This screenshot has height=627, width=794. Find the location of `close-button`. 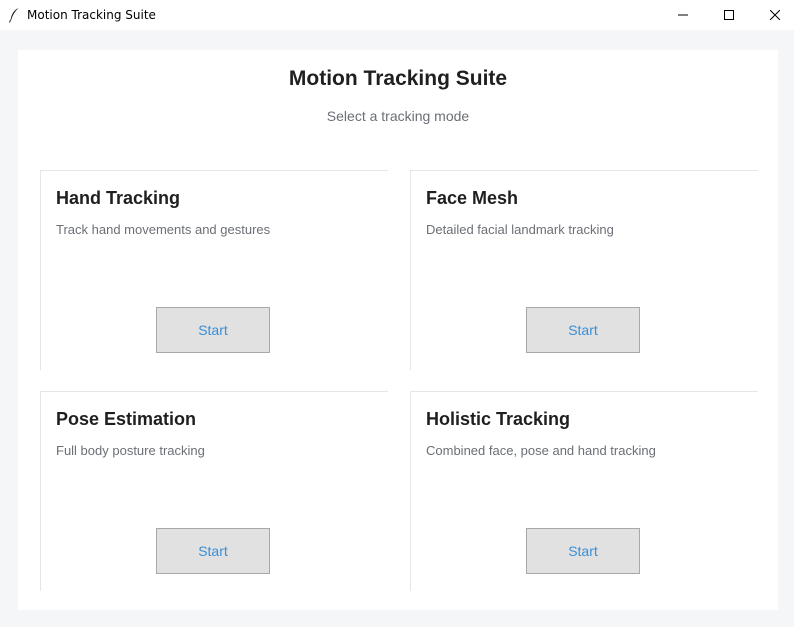

close-button is located at coordinates (773, 15).